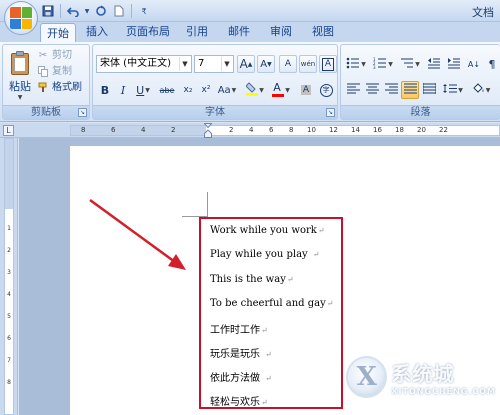 Image resolution: width=500 pixels, height=415 pixels. What do you see at coordinates (105, 90) in the screenshot?
I see `bold-button: B` at bounding box center [105, 90].